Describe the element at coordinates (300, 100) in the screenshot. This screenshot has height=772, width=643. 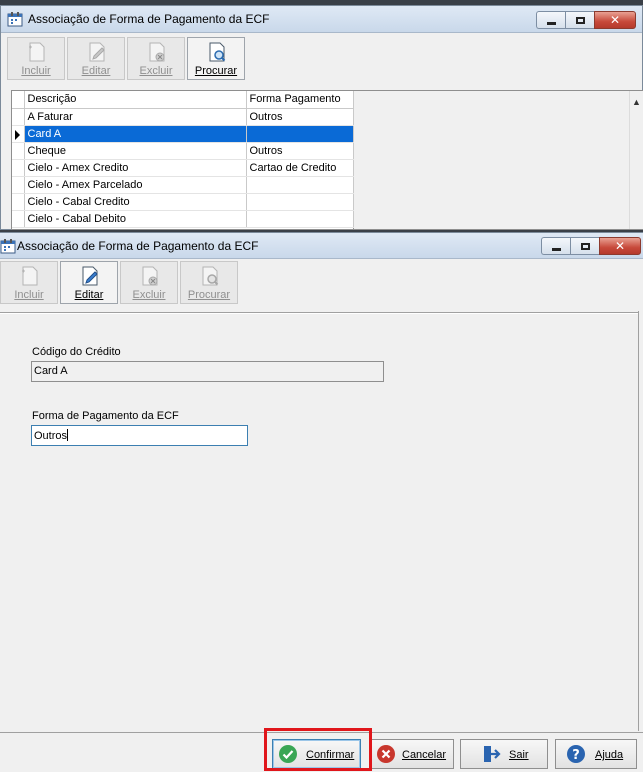
I see `column-header-forma-pagamento: Forma Pagamento` at that location.